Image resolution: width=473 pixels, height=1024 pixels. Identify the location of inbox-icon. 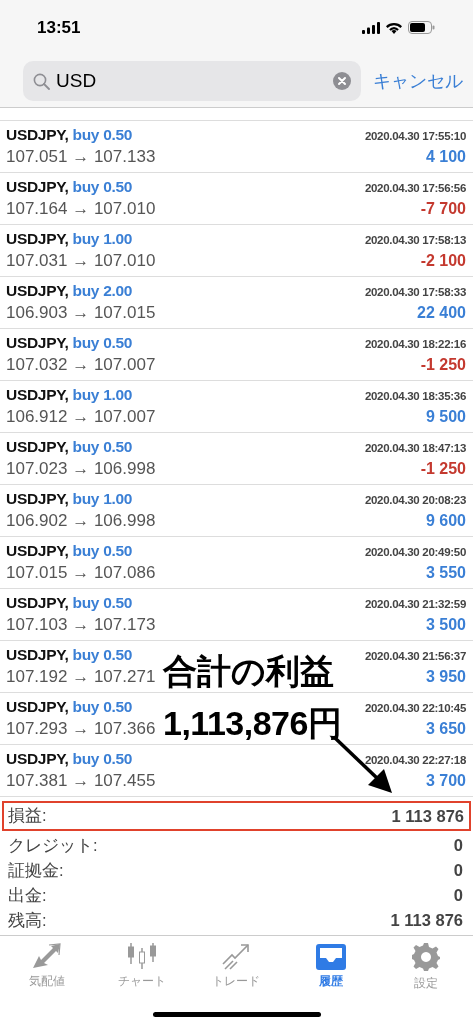
(331, 956).